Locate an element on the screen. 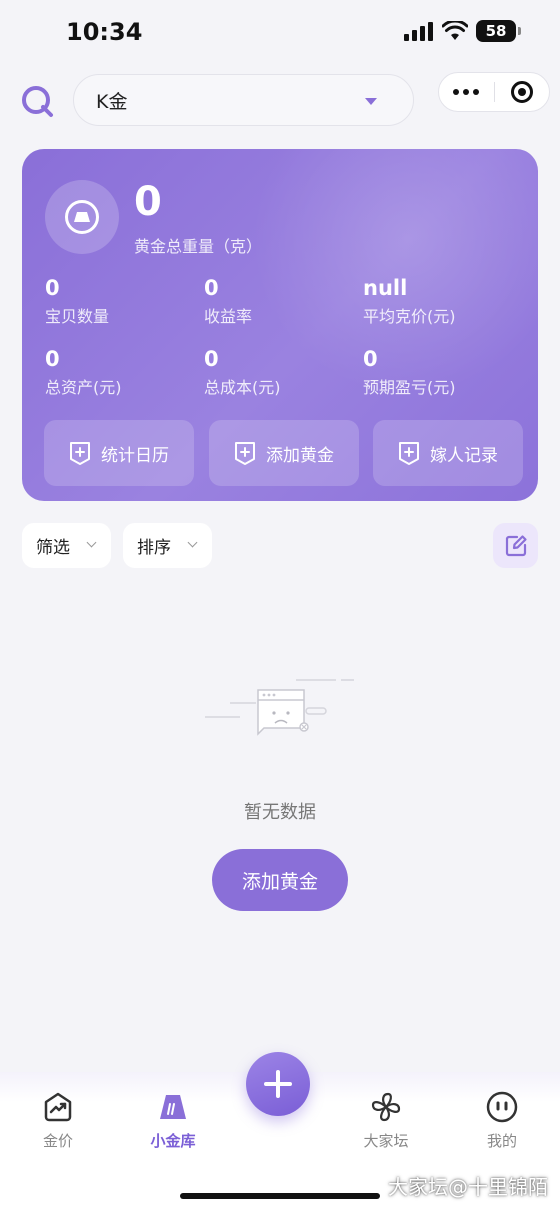 The width and height of the screenshot is (560, 1211). wifi-icon is located at coordinates (455, 30).